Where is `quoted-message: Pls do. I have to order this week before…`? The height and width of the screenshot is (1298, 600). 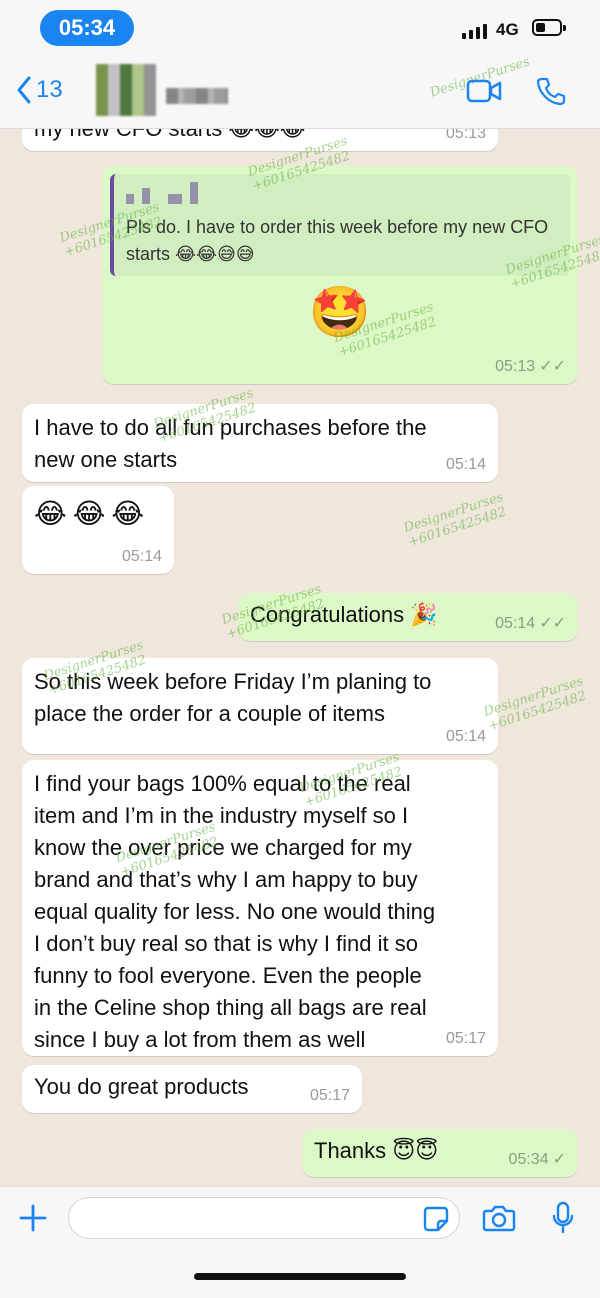 quoted-message: Pls do. I have to order this week before… is located at coordinates (340, 225).